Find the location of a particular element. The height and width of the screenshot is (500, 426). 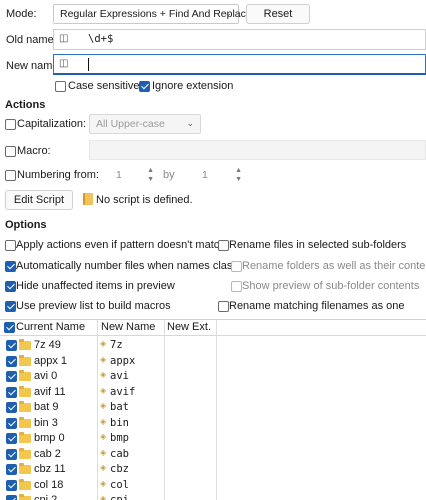

script-icon is located at coordinates (88, 199).